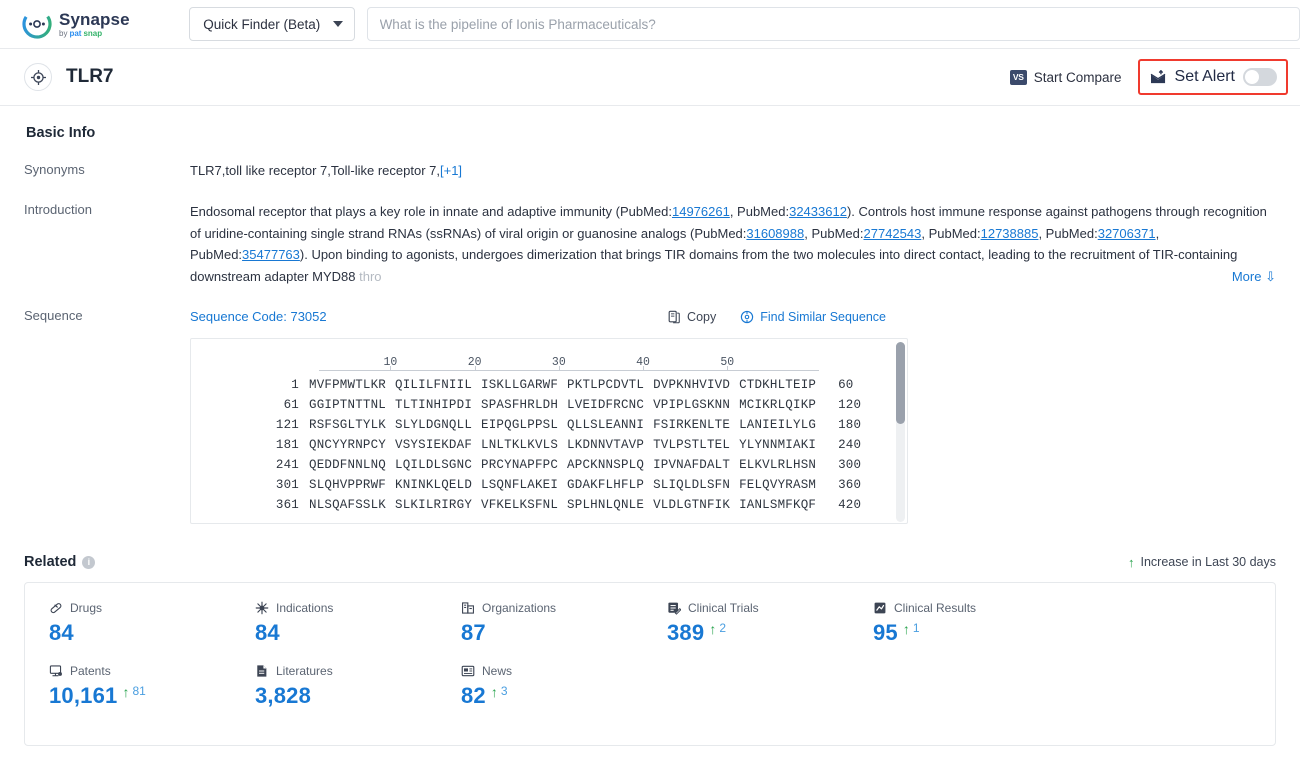 Image resolution: width=1300 pixels, height=766 pixels. I want to click on quick-finder-label: Quick Finder (Beta), so click(262, 24).